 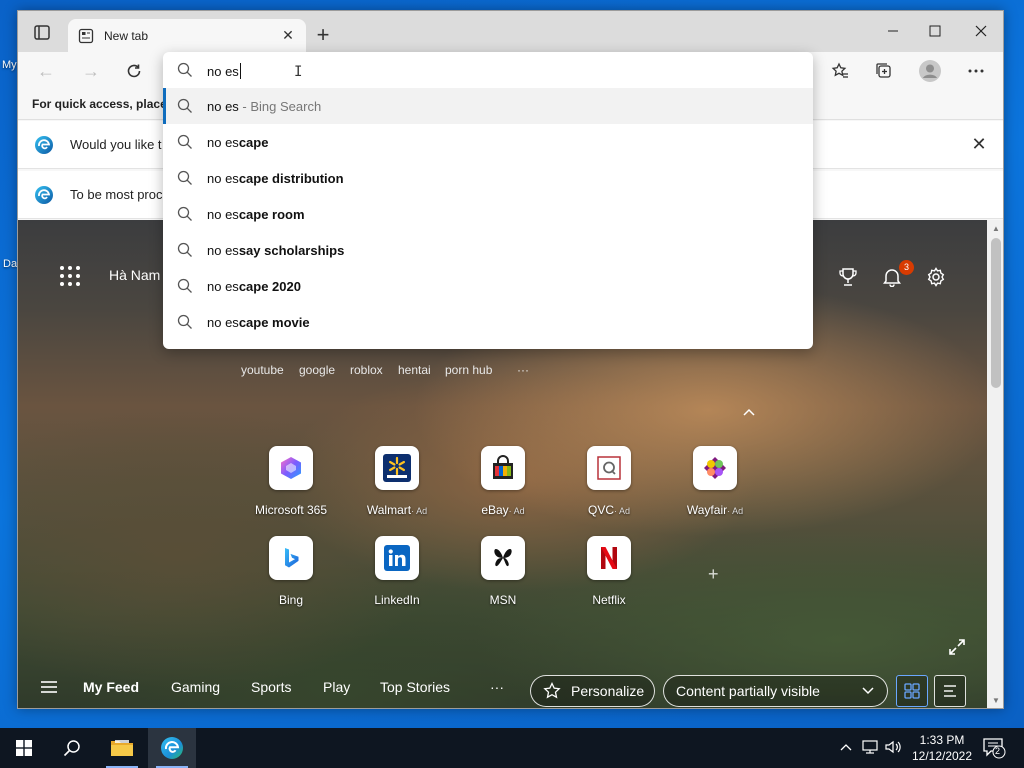 I want to click on tile-bing: Bing, so click(x=291, y=571).